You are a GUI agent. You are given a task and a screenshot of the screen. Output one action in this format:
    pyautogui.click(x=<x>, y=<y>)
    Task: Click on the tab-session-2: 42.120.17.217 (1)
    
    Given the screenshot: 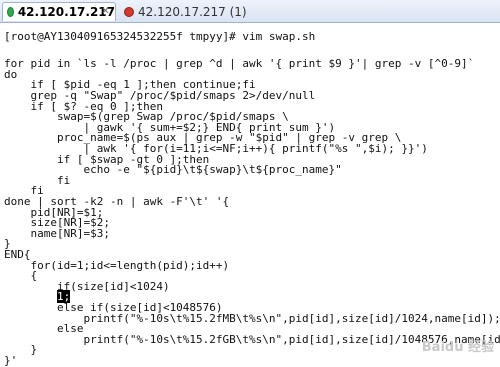 What is the action you would take?
    pyautogui.click(x=190, y=11)
    